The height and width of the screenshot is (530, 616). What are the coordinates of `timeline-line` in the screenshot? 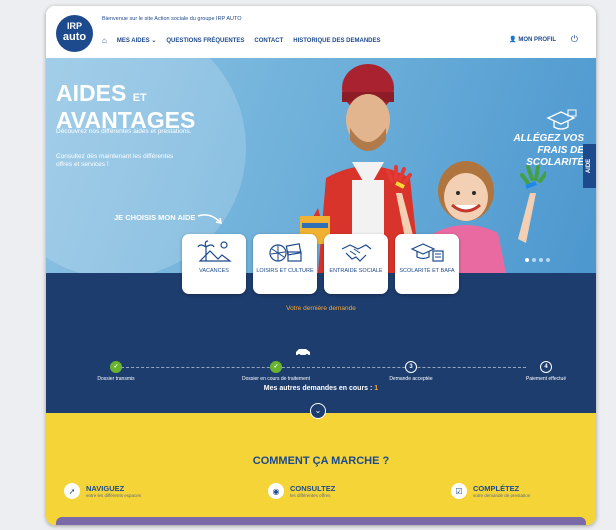 It's located at (321, 367).